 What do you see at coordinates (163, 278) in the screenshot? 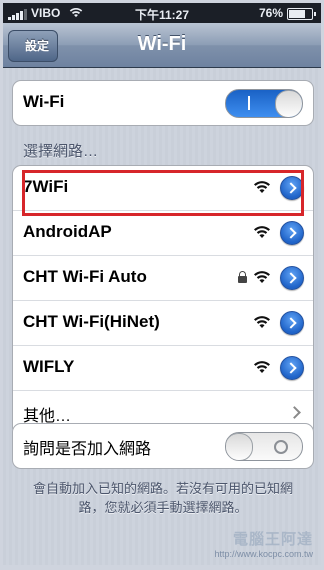
I see `network-row-cht-wifi-auto: CHT Wi-Fi Auto` at bounding box center [163, 278].